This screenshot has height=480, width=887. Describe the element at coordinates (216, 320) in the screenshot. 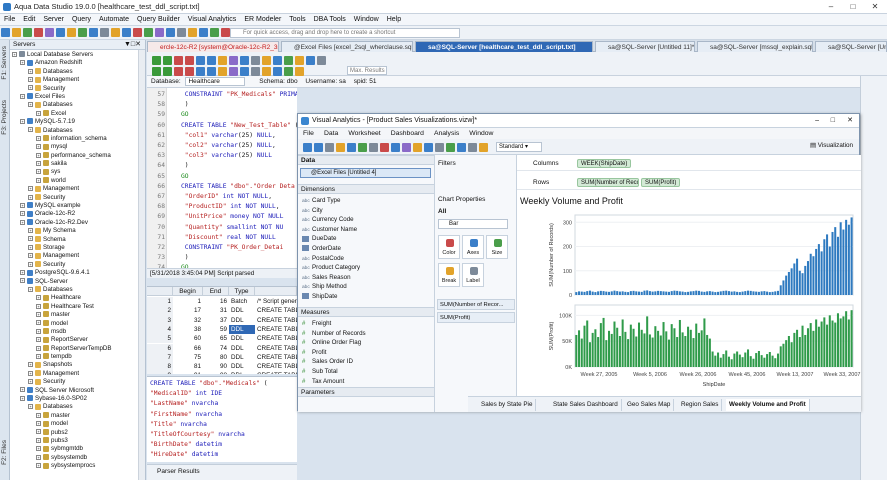

I see `grid-cell: 37` at that location.